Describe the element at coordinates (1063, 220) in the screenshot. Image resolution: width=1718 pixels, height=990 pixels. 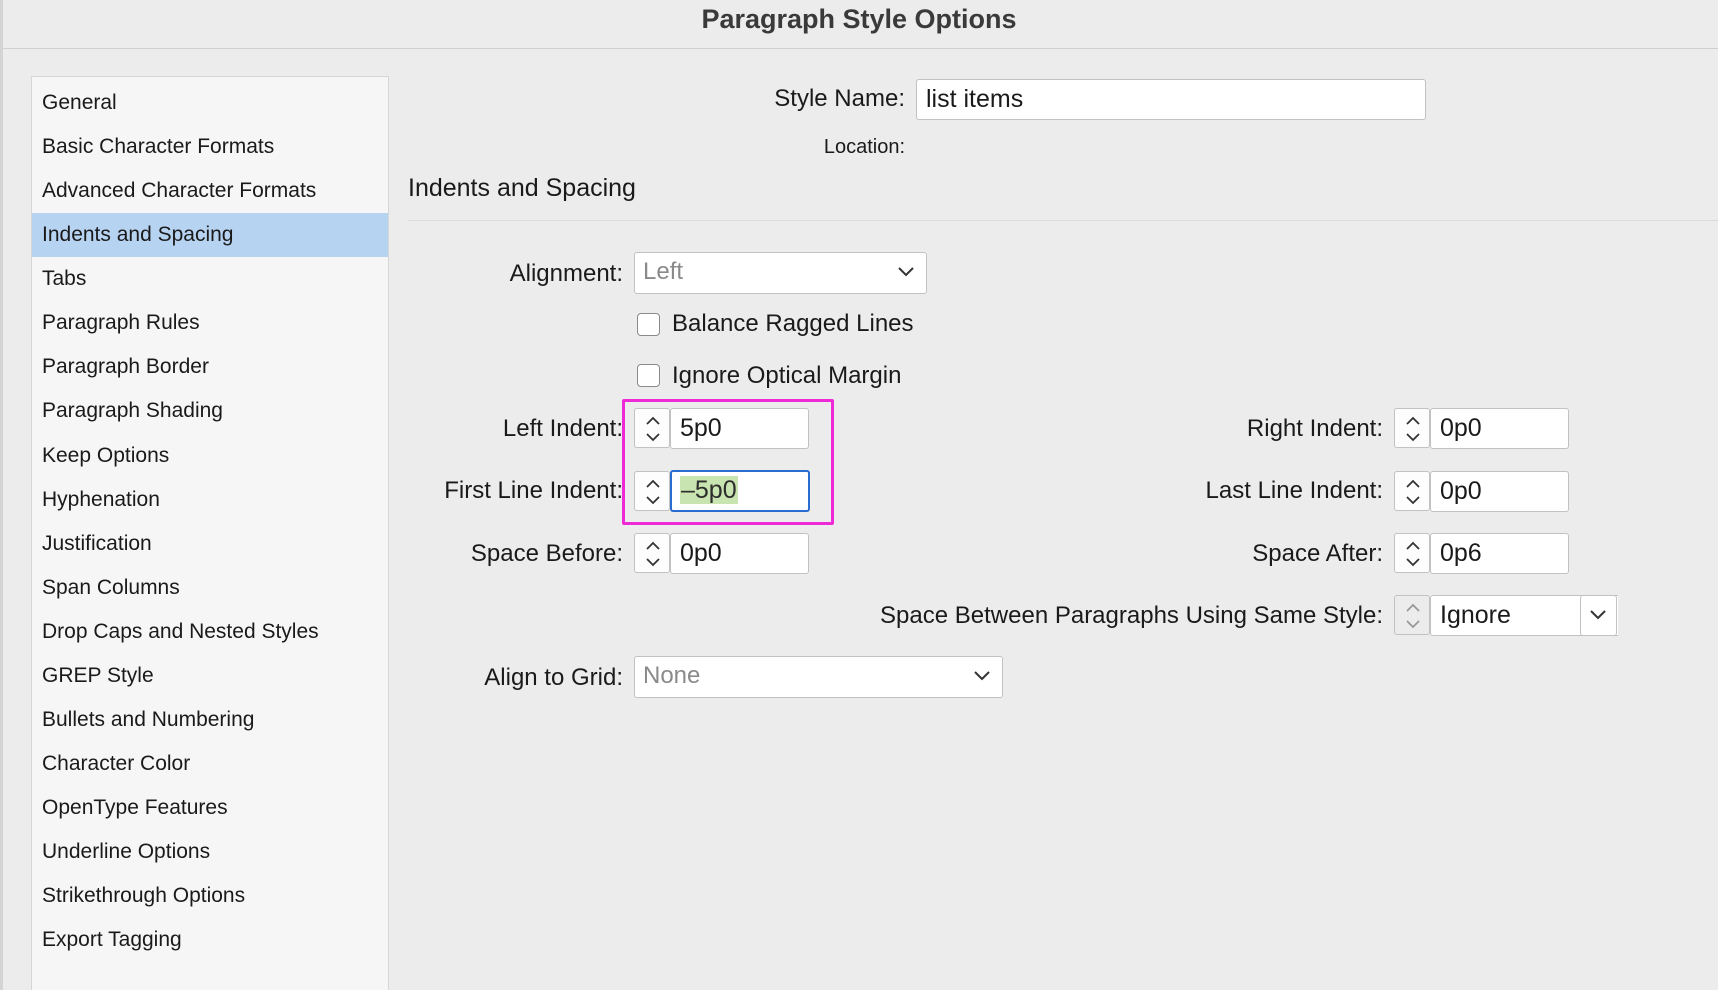
I see `section-divider` at that location.